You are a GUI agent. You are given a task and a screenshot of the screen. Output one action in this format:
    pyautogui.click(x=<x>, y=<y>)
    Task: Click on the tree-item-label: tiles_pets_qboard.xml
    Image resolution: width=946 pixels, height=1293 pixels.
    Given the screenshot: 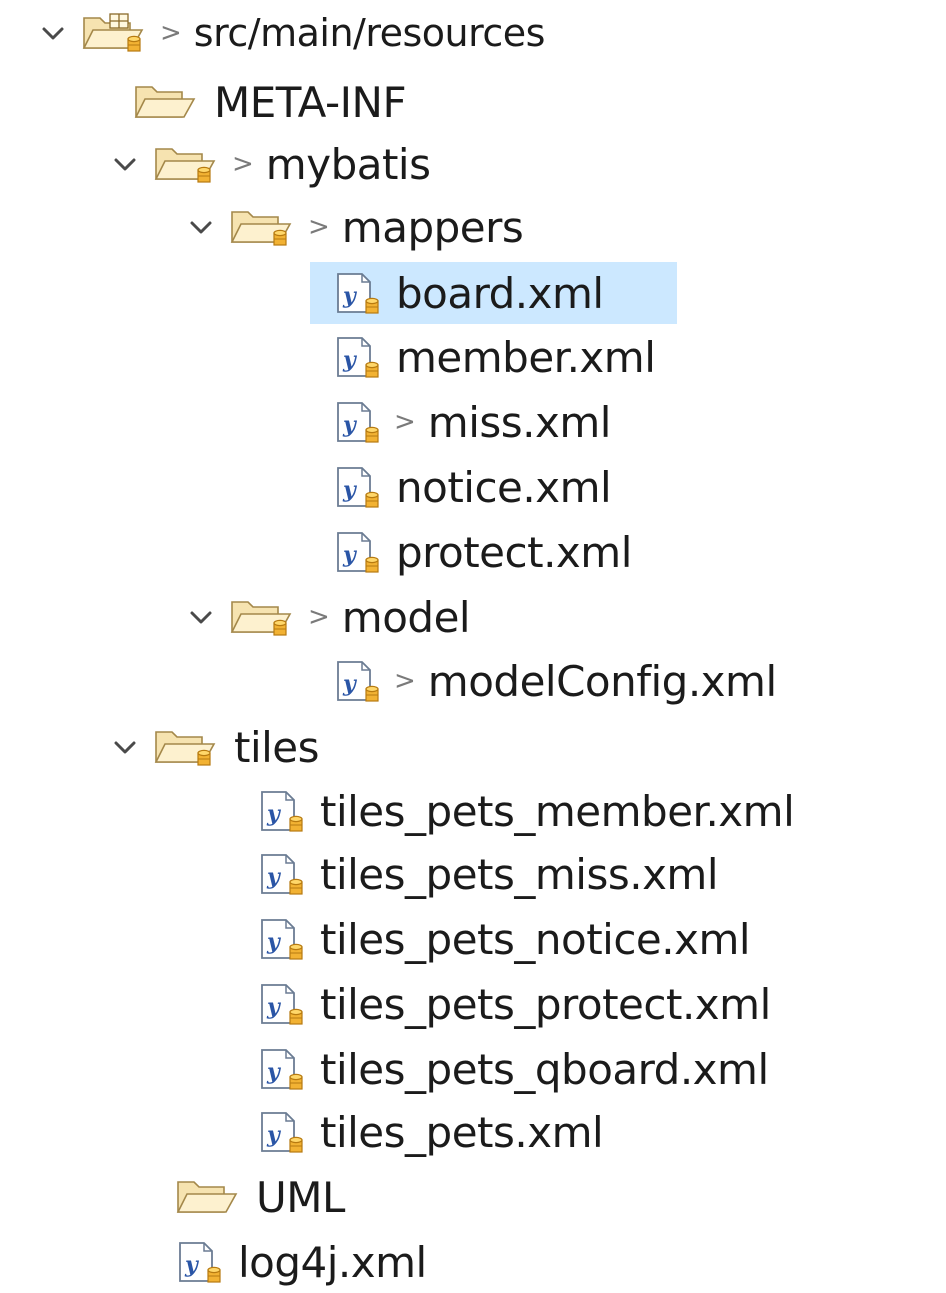 What is the action you would take?
    pyautogui.click(x=544, y=1069)
    